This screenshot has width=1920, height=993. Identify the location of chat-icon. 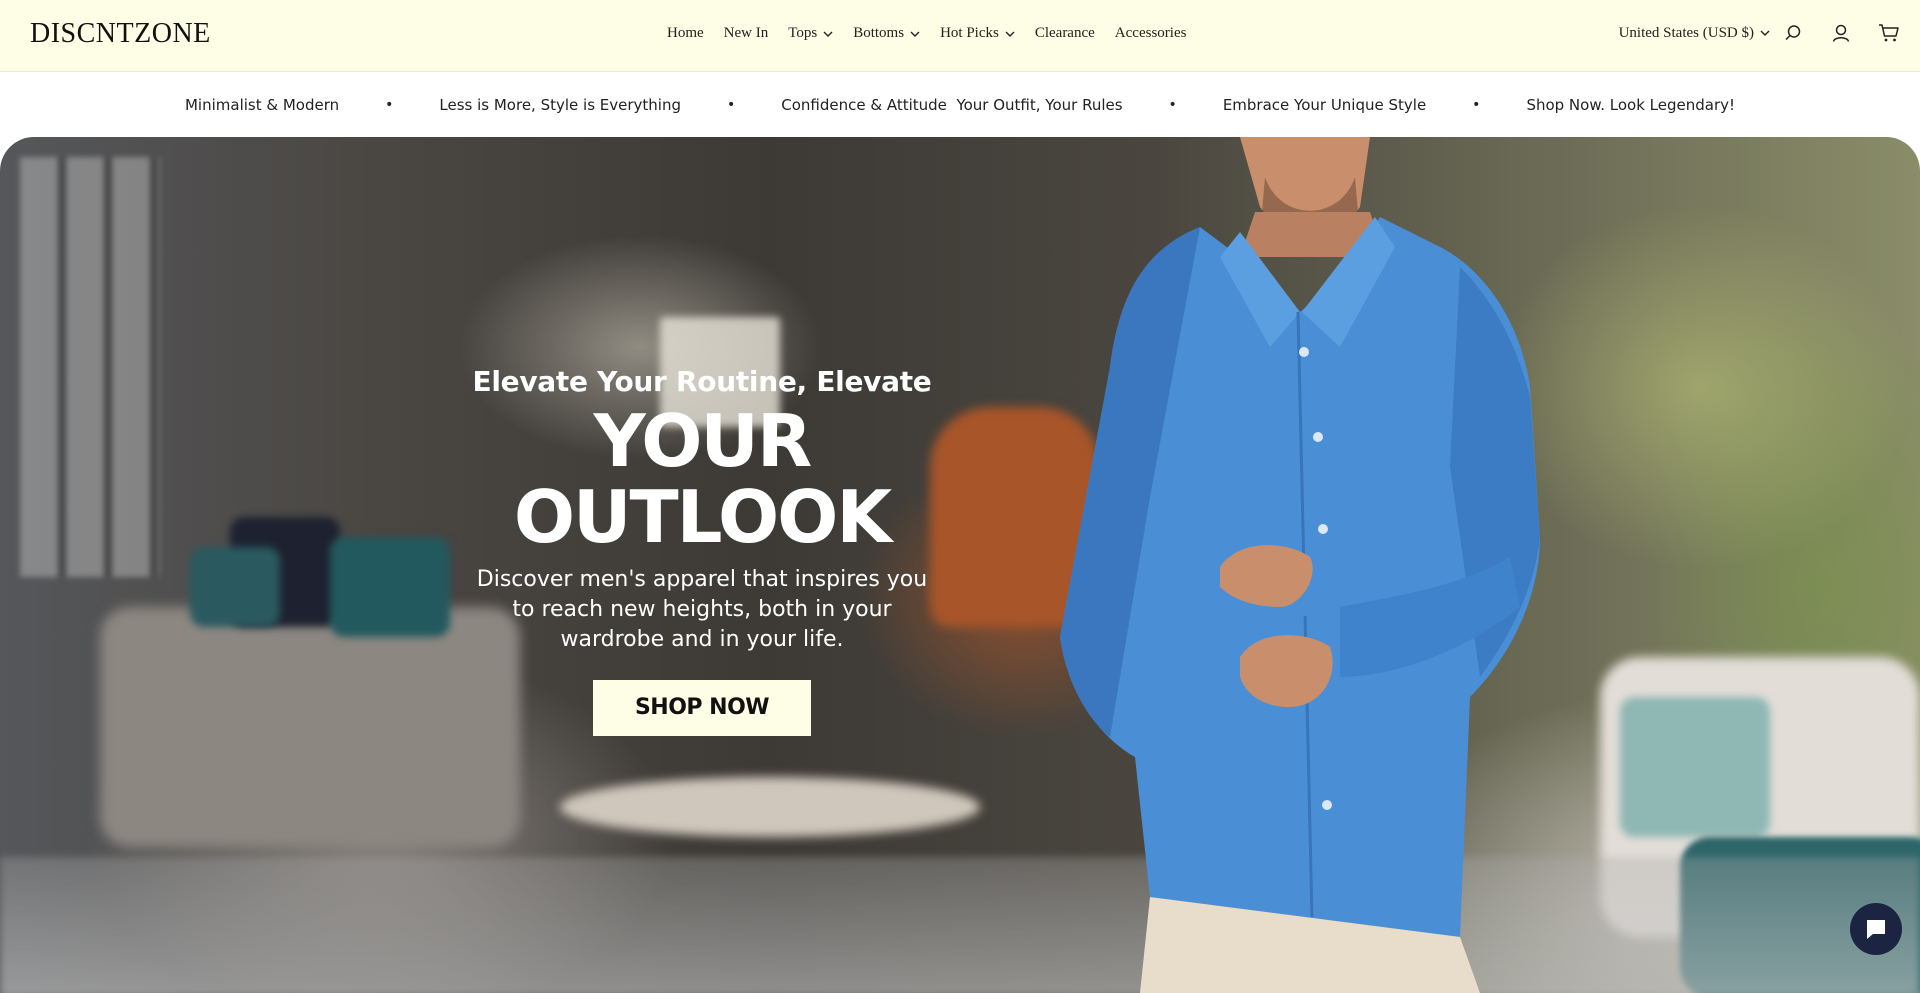
(1876, 929).